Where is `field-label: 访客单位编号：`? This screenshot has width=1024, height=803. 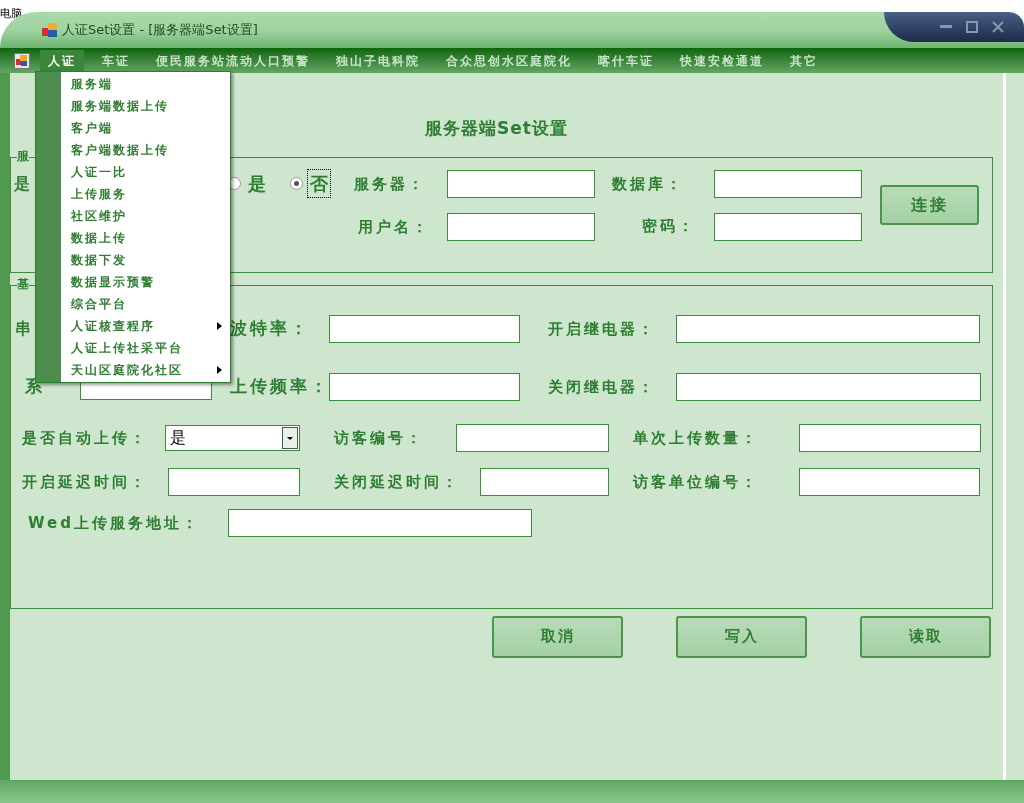 field-label: 访客单位编号： is located at coordinates (696, 481).